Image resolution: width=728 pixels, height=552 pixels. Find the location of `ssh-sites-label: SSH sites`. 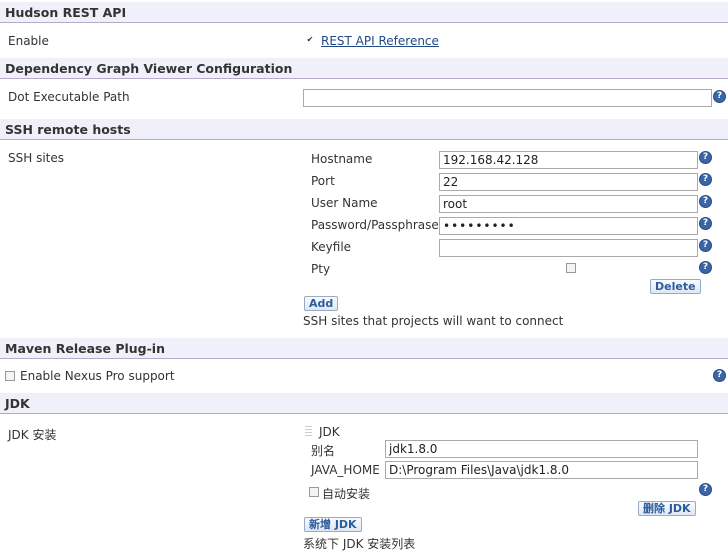

ssh-sites-label: SSH sites is located at coordinates (36, 158).